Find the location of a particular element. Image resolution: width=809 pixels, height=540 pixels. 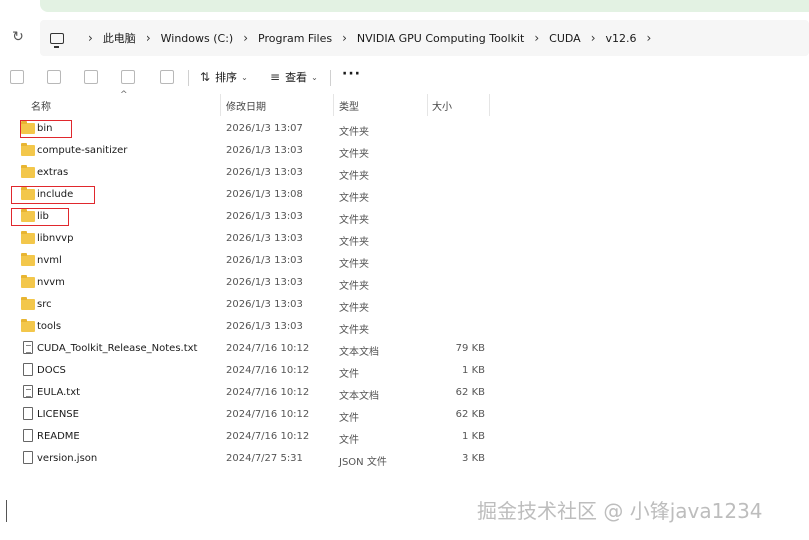

sort-icon: ⇅ is located at coordinates (205, 77).